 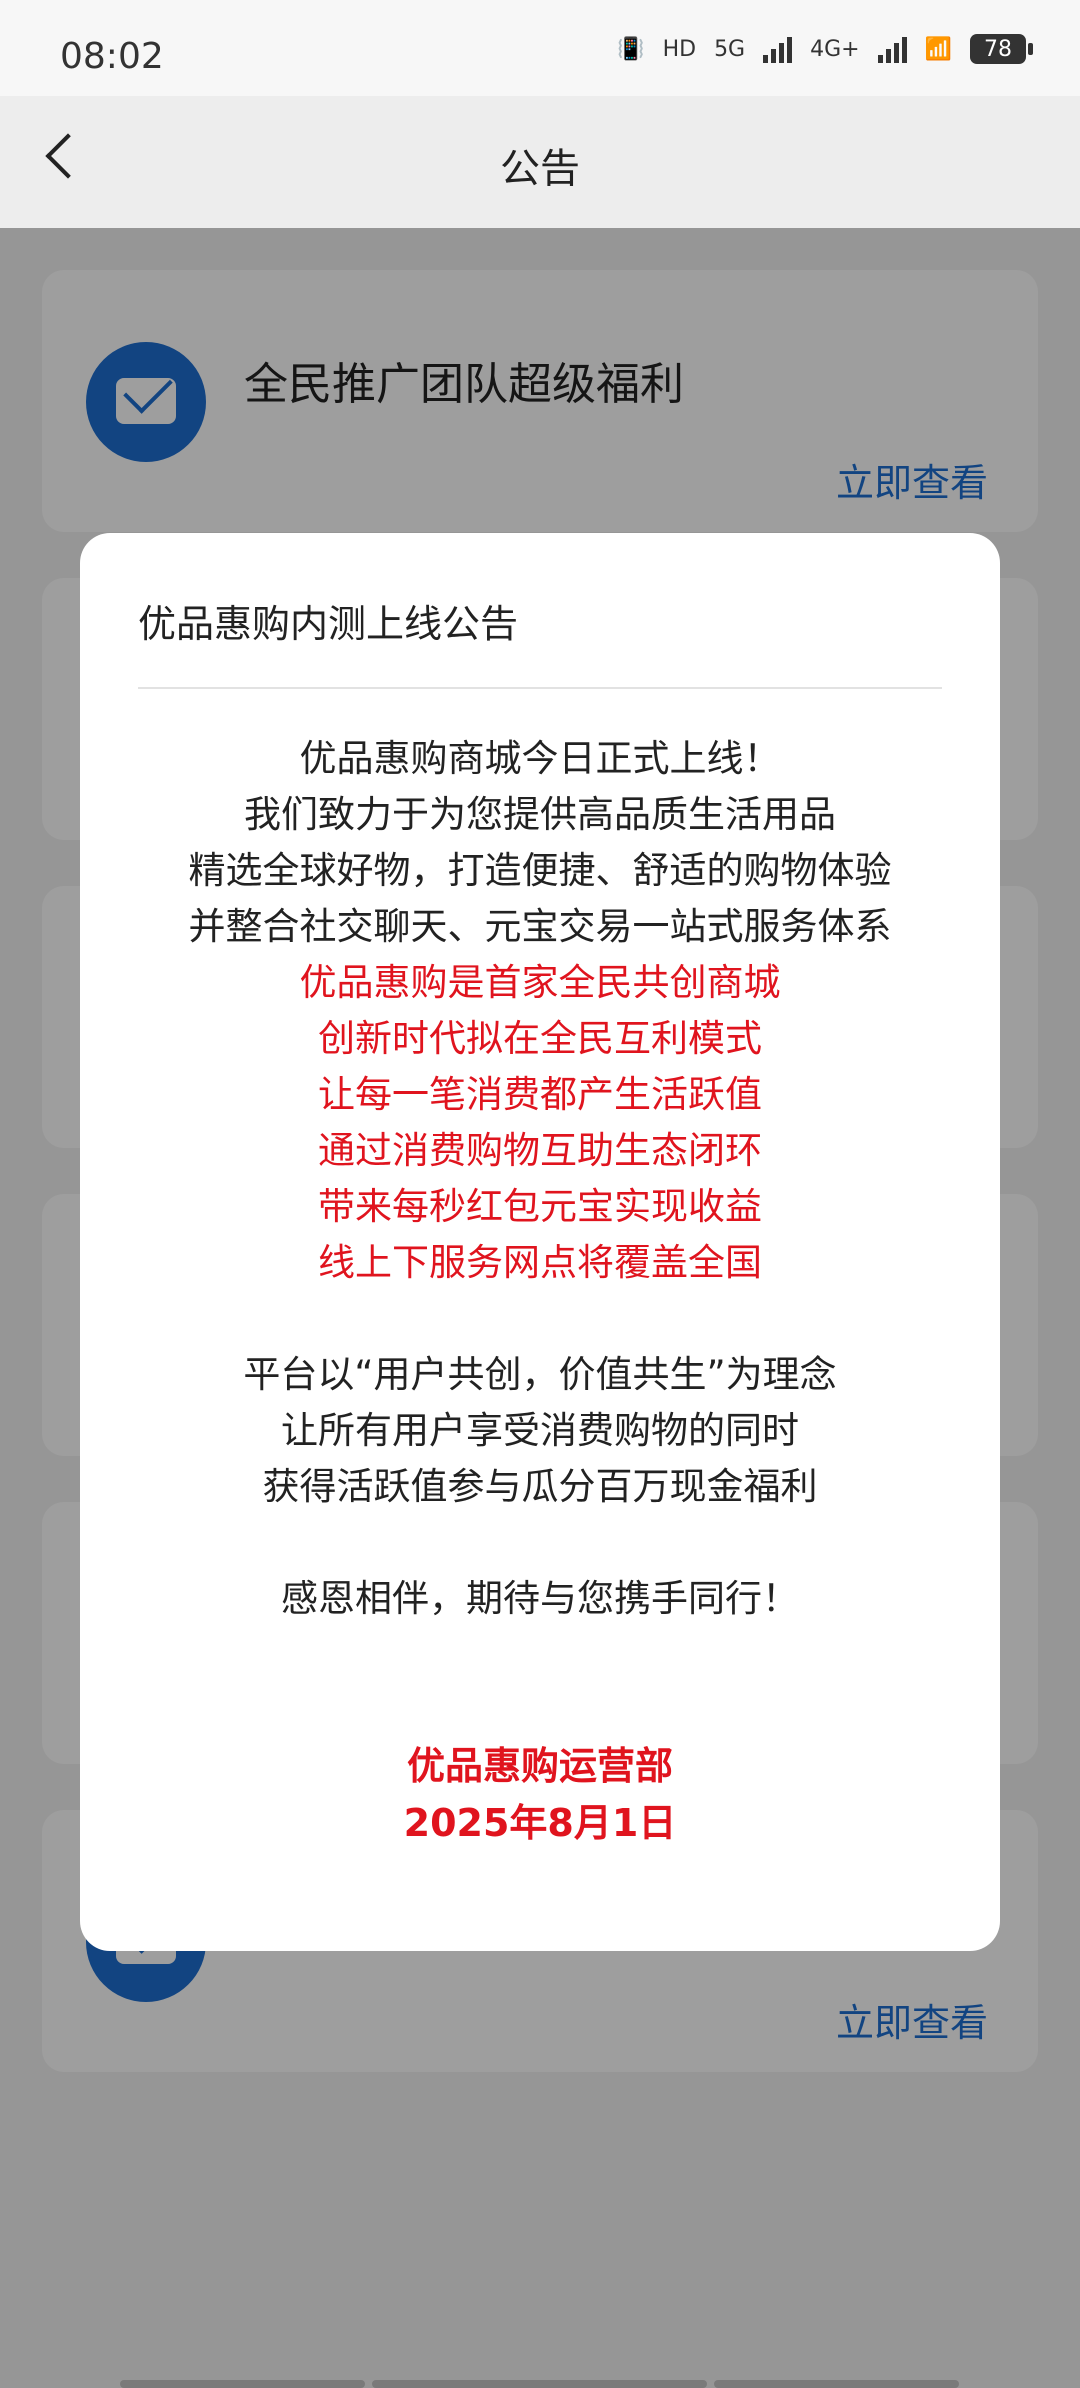 I want to click on signal-5g-icon, so click(x=778, y=49).